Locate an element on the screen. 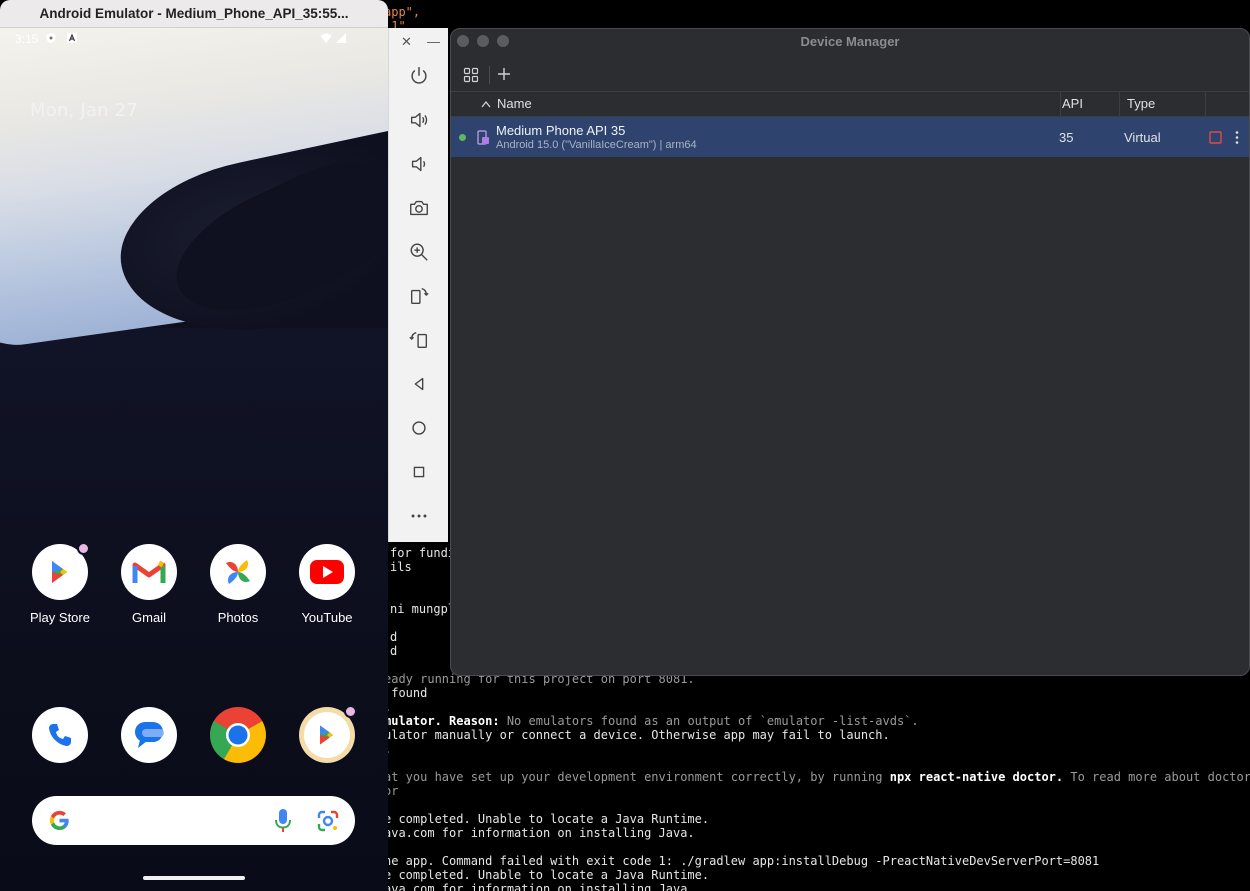 Image resolution: width=1250 pixels, height=891 pixels. terminal-line: for fundi is located at coordinates (422, 553).